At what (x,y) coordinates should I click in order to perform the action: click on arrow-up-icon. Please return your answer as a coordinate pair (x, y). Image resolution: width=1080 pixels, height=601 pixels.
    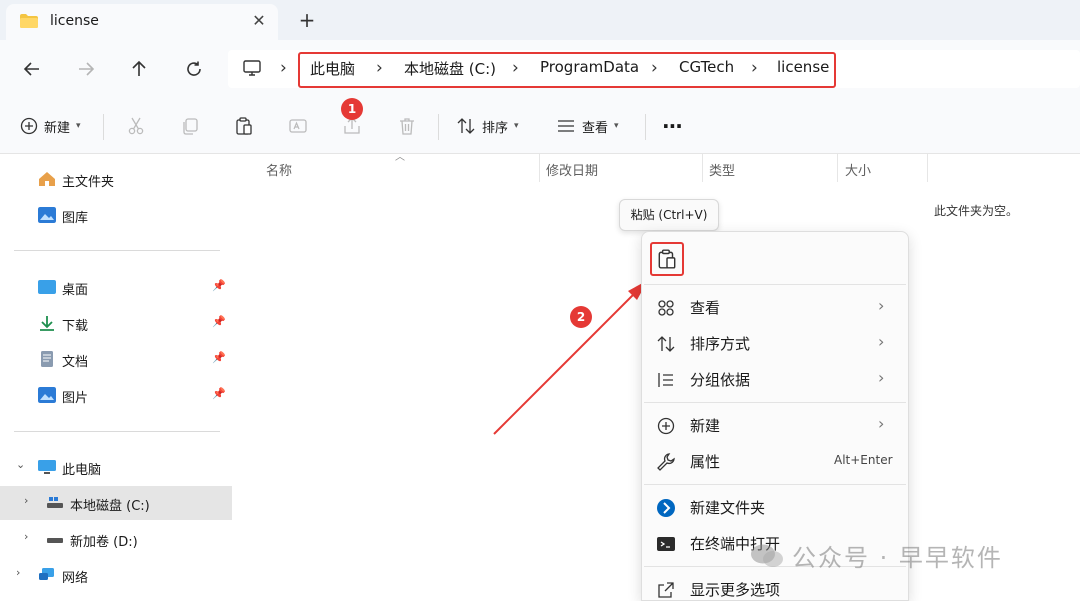
    Looking at the image, I should click on (139, 68).